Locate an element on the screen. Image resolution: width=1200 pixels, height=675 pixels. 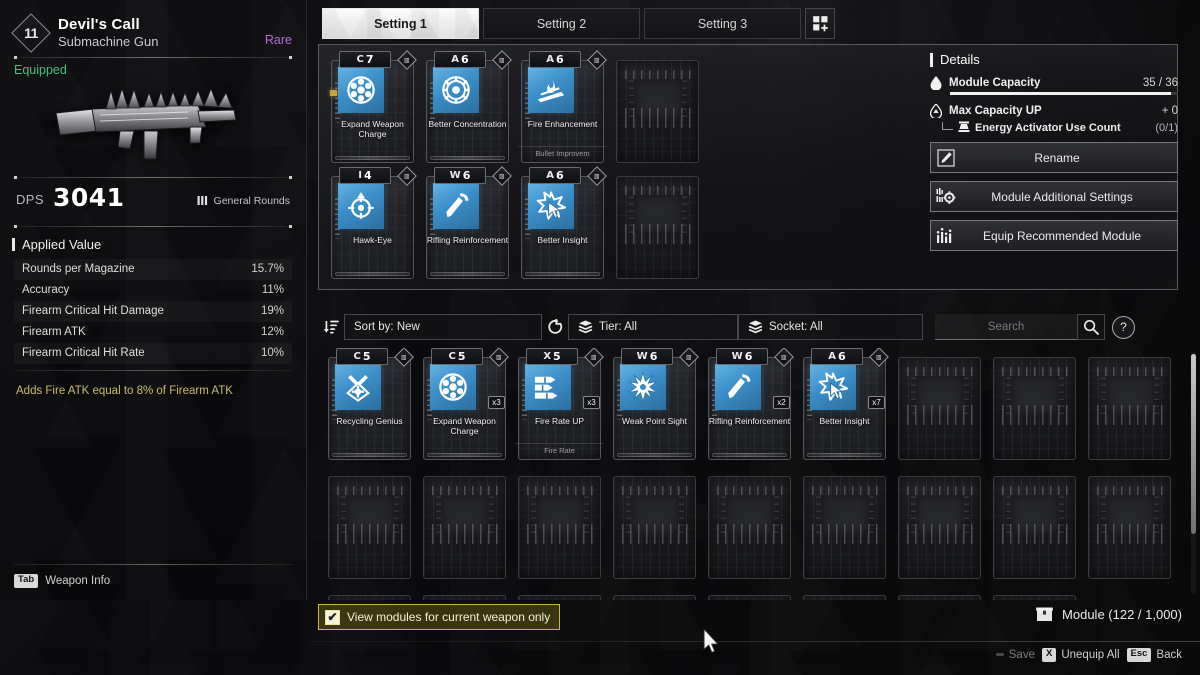
stat-row: Firearm Critical Hit Rate 10% is located at coordinates (153, 353).